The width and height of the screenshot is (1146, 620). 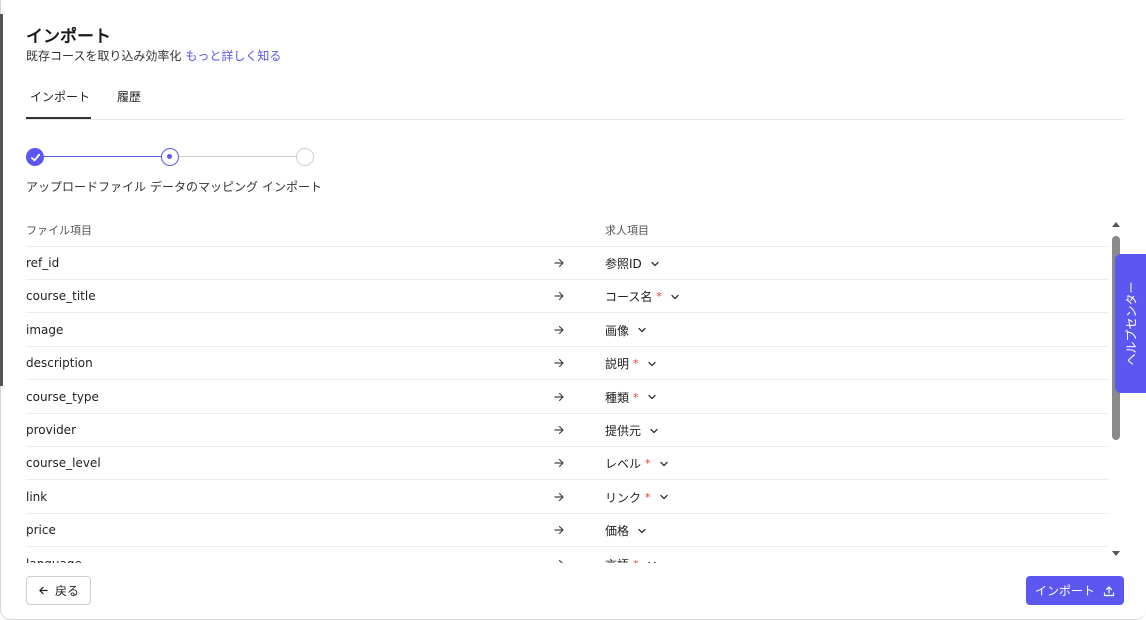 I want to click on mapping-row: provider 提供元, so click(x=567, y=430).